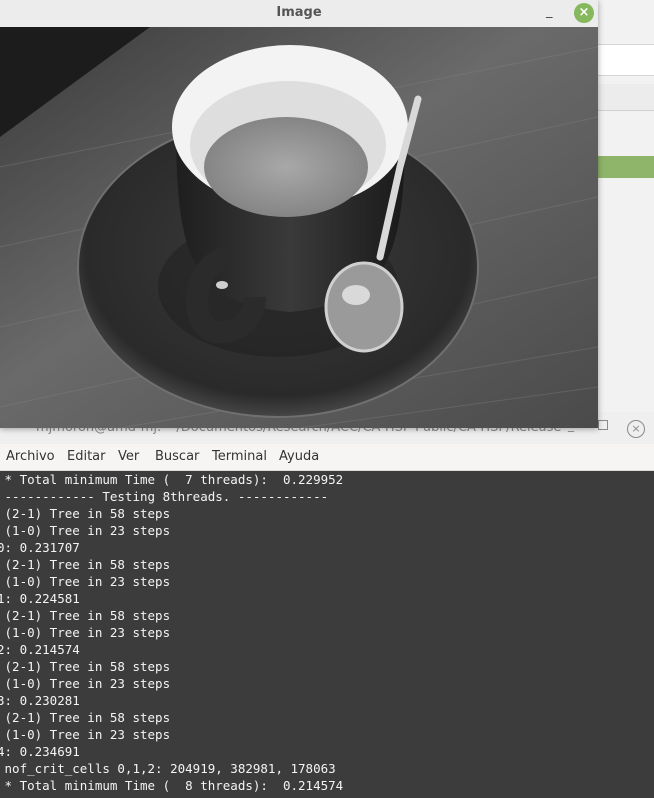  What do you see at coordinates (299, 456) in the screenshot?
I see `menu-ayuda: Ayuda` at bounding box center [299, 456].